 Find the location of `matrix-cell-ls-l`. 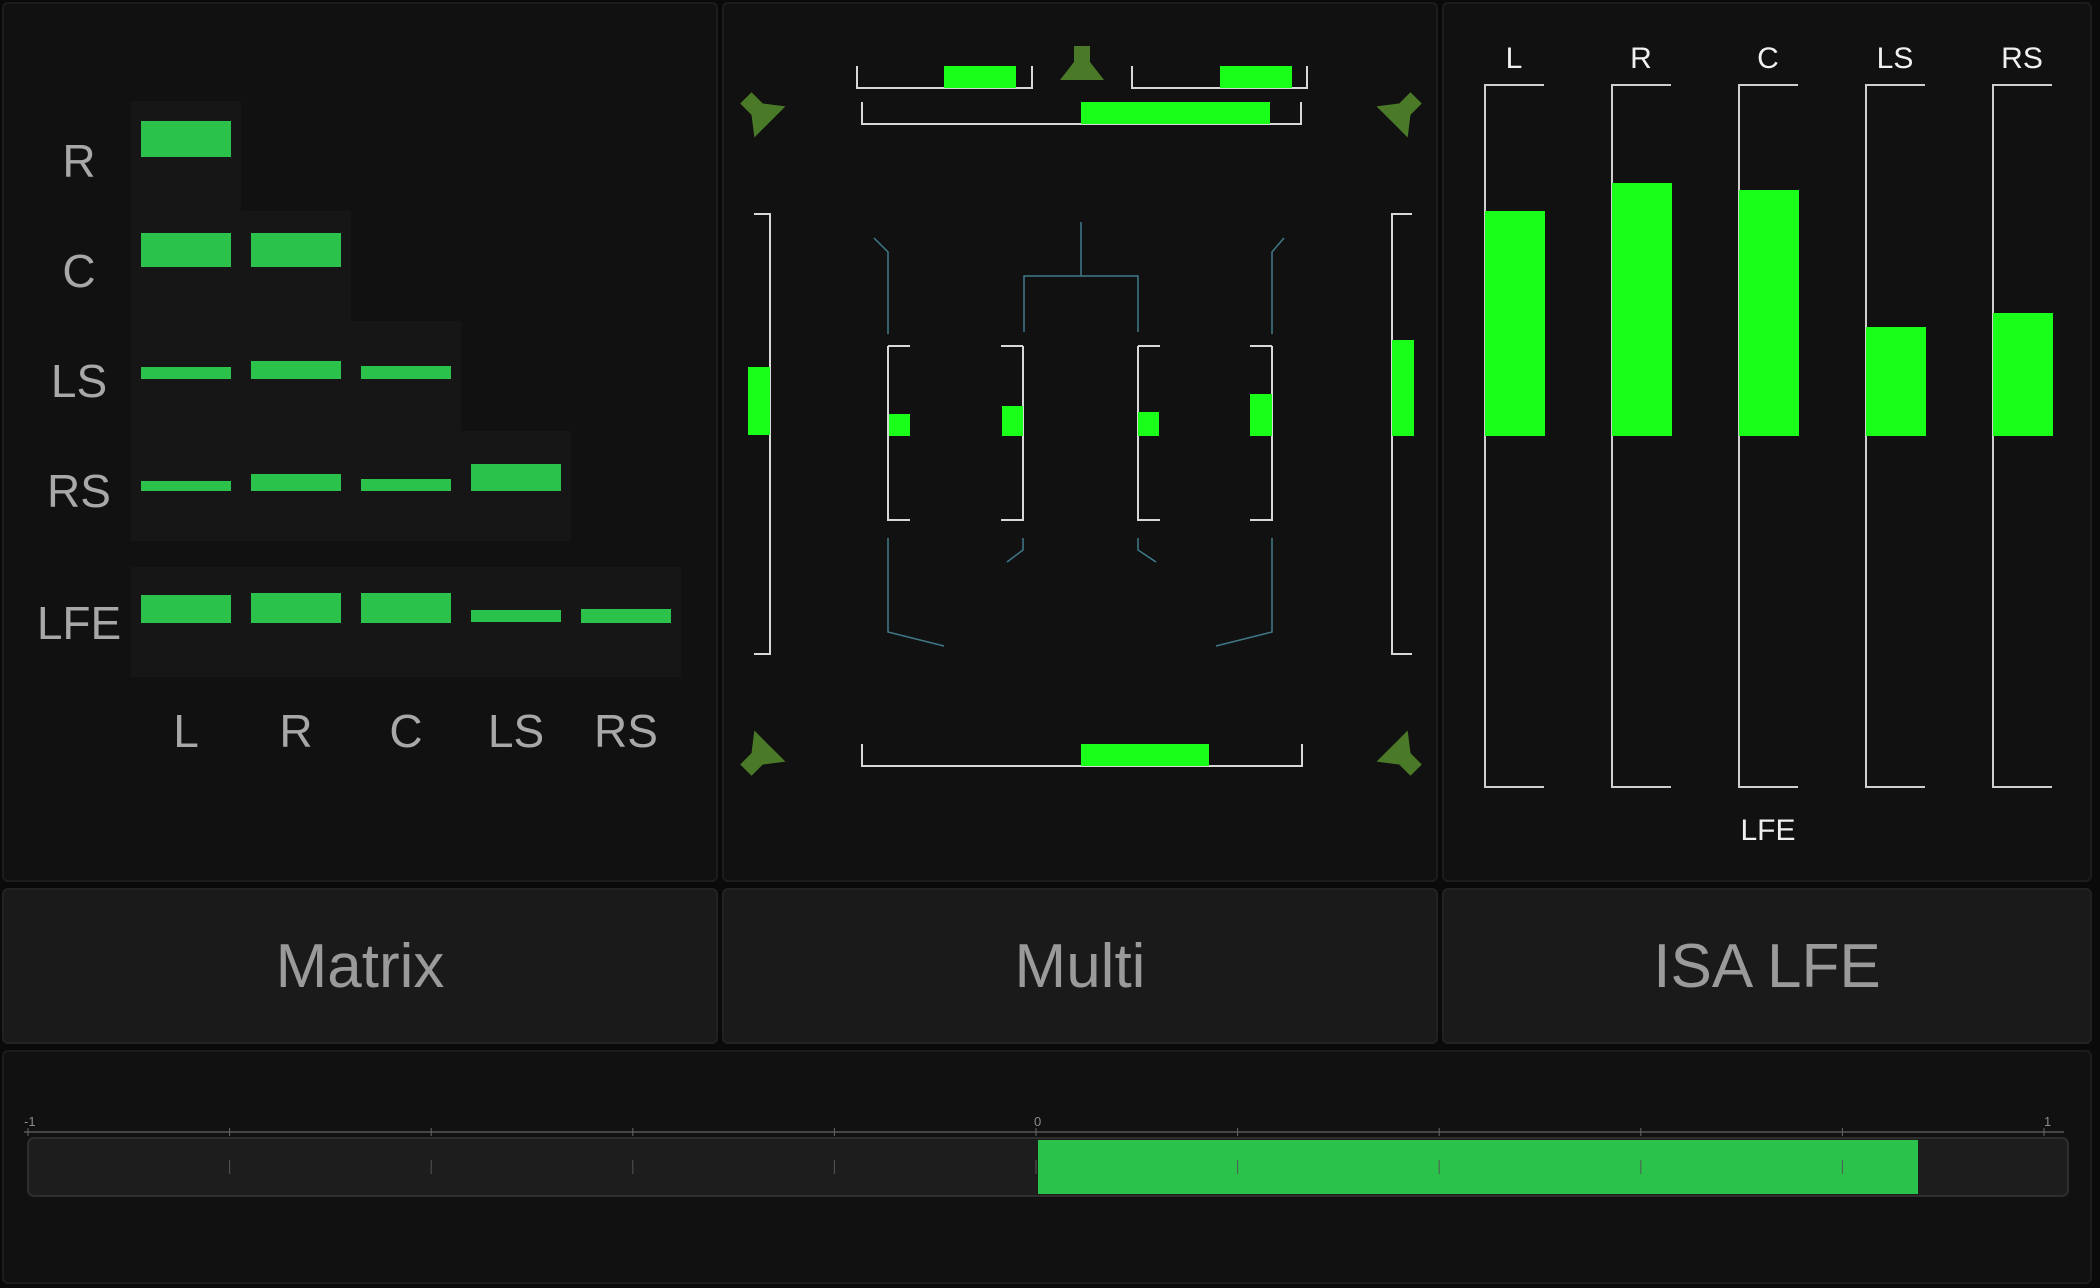

matrix-cell-ls-l is located at coordinates (186, 376).